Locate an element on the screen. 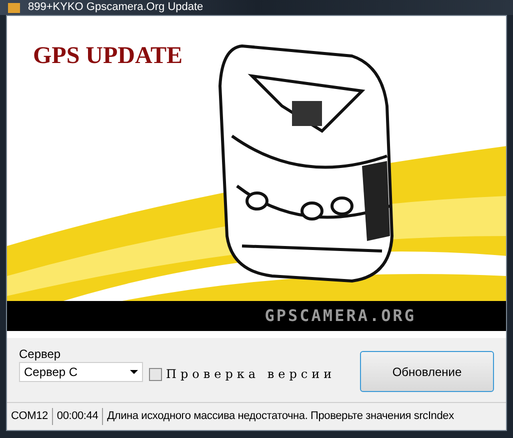 This screenshot has width=513, height=438. server-label: Сервер is located at coordinates (40, 354).